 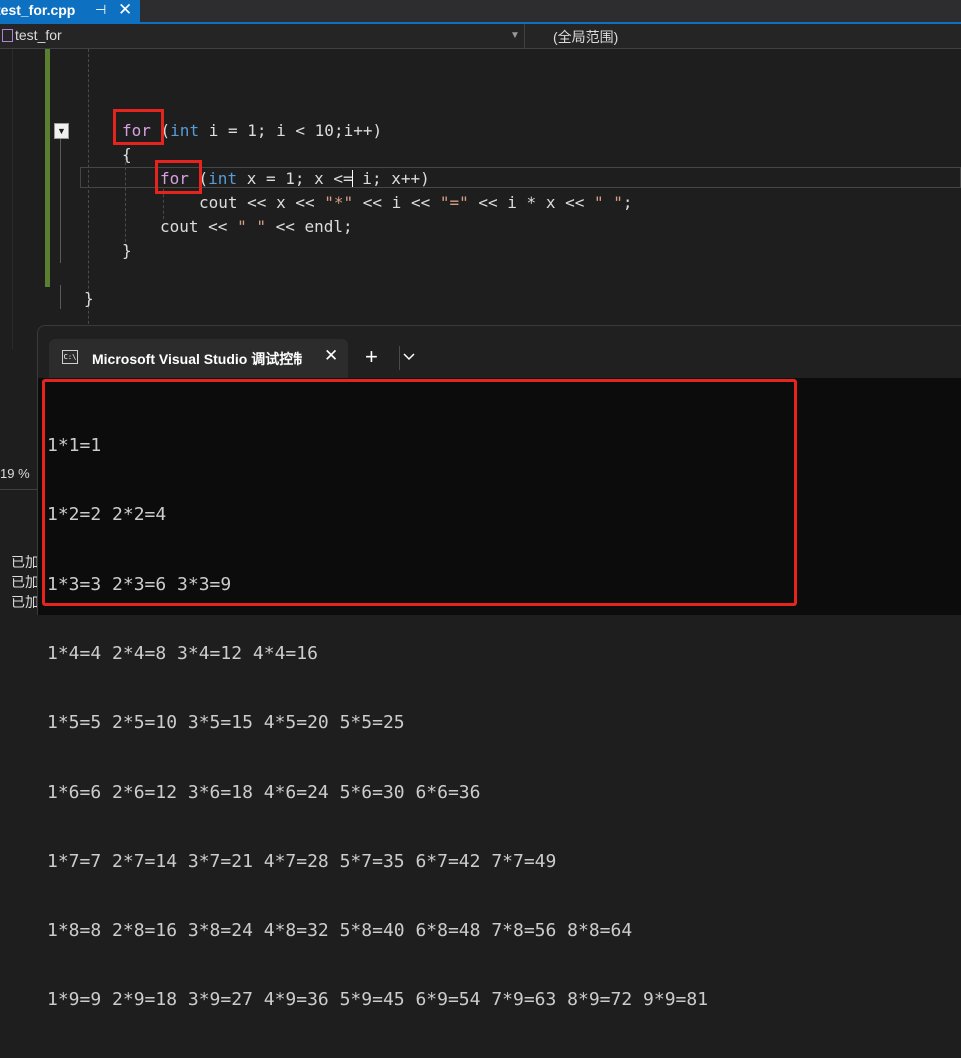 What do you see at coordinates (7, 35) in the screenshot?
I see `project-icon` at bounding box center [7, 35].